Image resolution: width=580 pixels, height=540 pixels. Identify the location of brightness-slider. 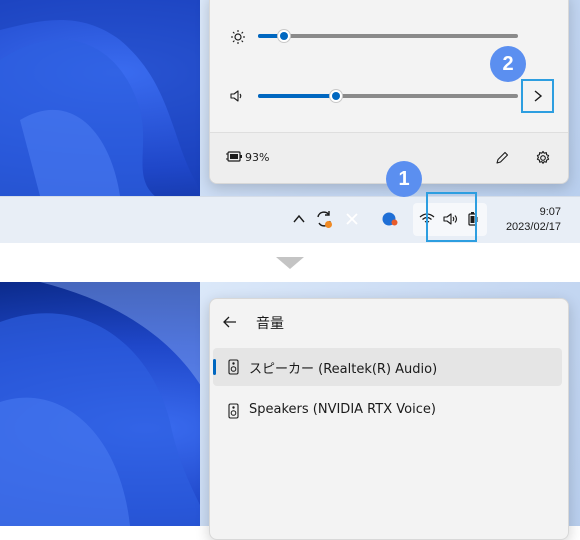
(388, 36).